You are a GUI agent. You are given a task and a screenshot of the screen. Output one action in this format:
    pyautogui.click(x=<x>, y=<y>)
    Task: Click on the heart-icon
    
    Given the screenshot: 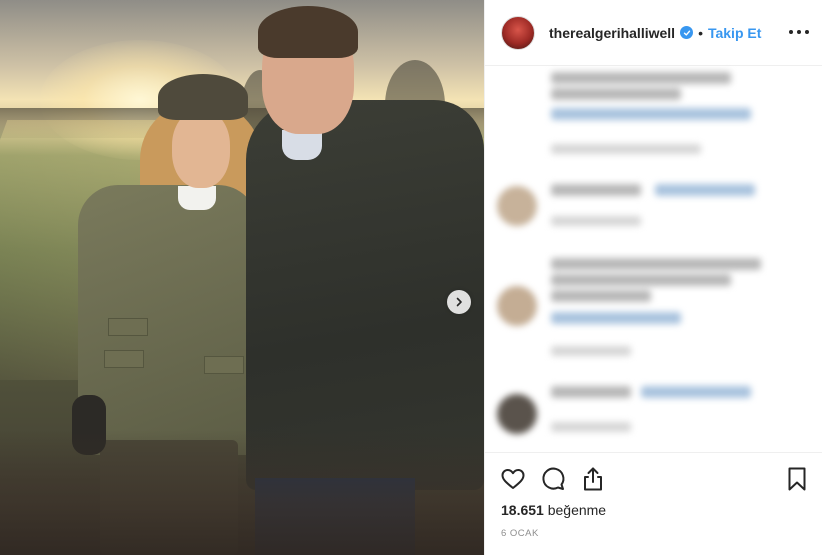 What is the action you would take?
    pyautogui.click(x=513, y=479)
    